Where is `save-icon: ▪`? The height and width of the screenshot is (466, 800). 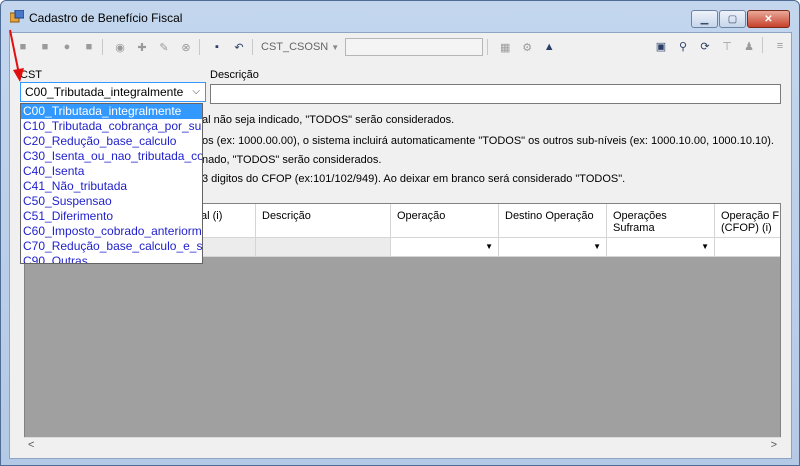 save-icon: ▪ is located at coordinates (217, 47).